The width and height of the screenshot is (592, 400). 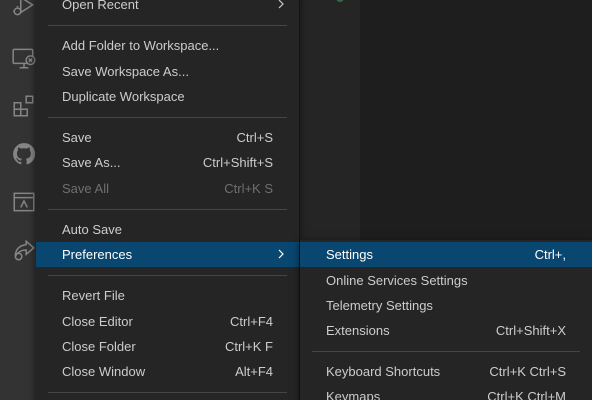 What do you see at coordinates (24, 202) in the screenshot?
I see `terminal-panel-icon` at bounding box center [24, 202].